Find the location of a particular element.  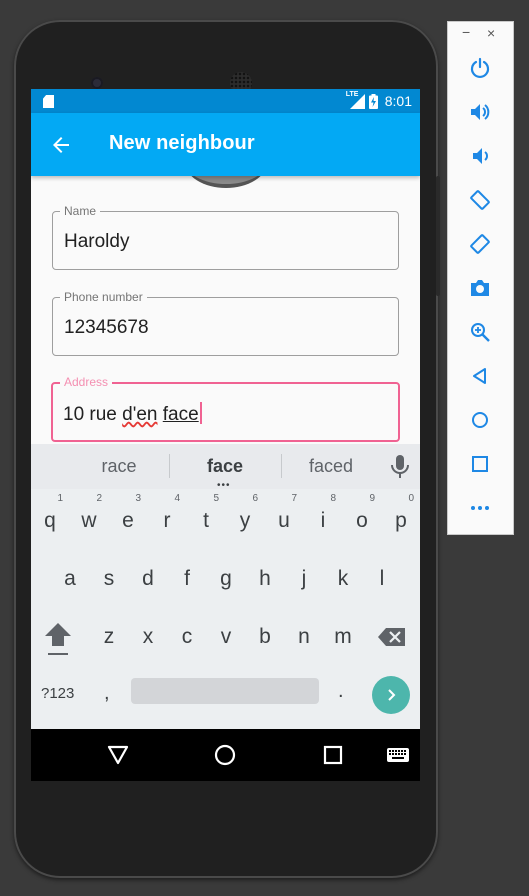

phone-label: Phone number is located at coordinates (103, 297).